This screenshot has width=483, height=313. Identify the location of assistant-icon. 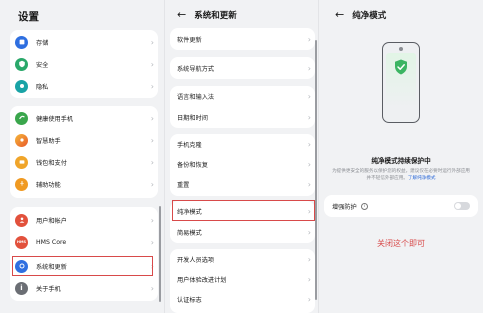
(21, 140).